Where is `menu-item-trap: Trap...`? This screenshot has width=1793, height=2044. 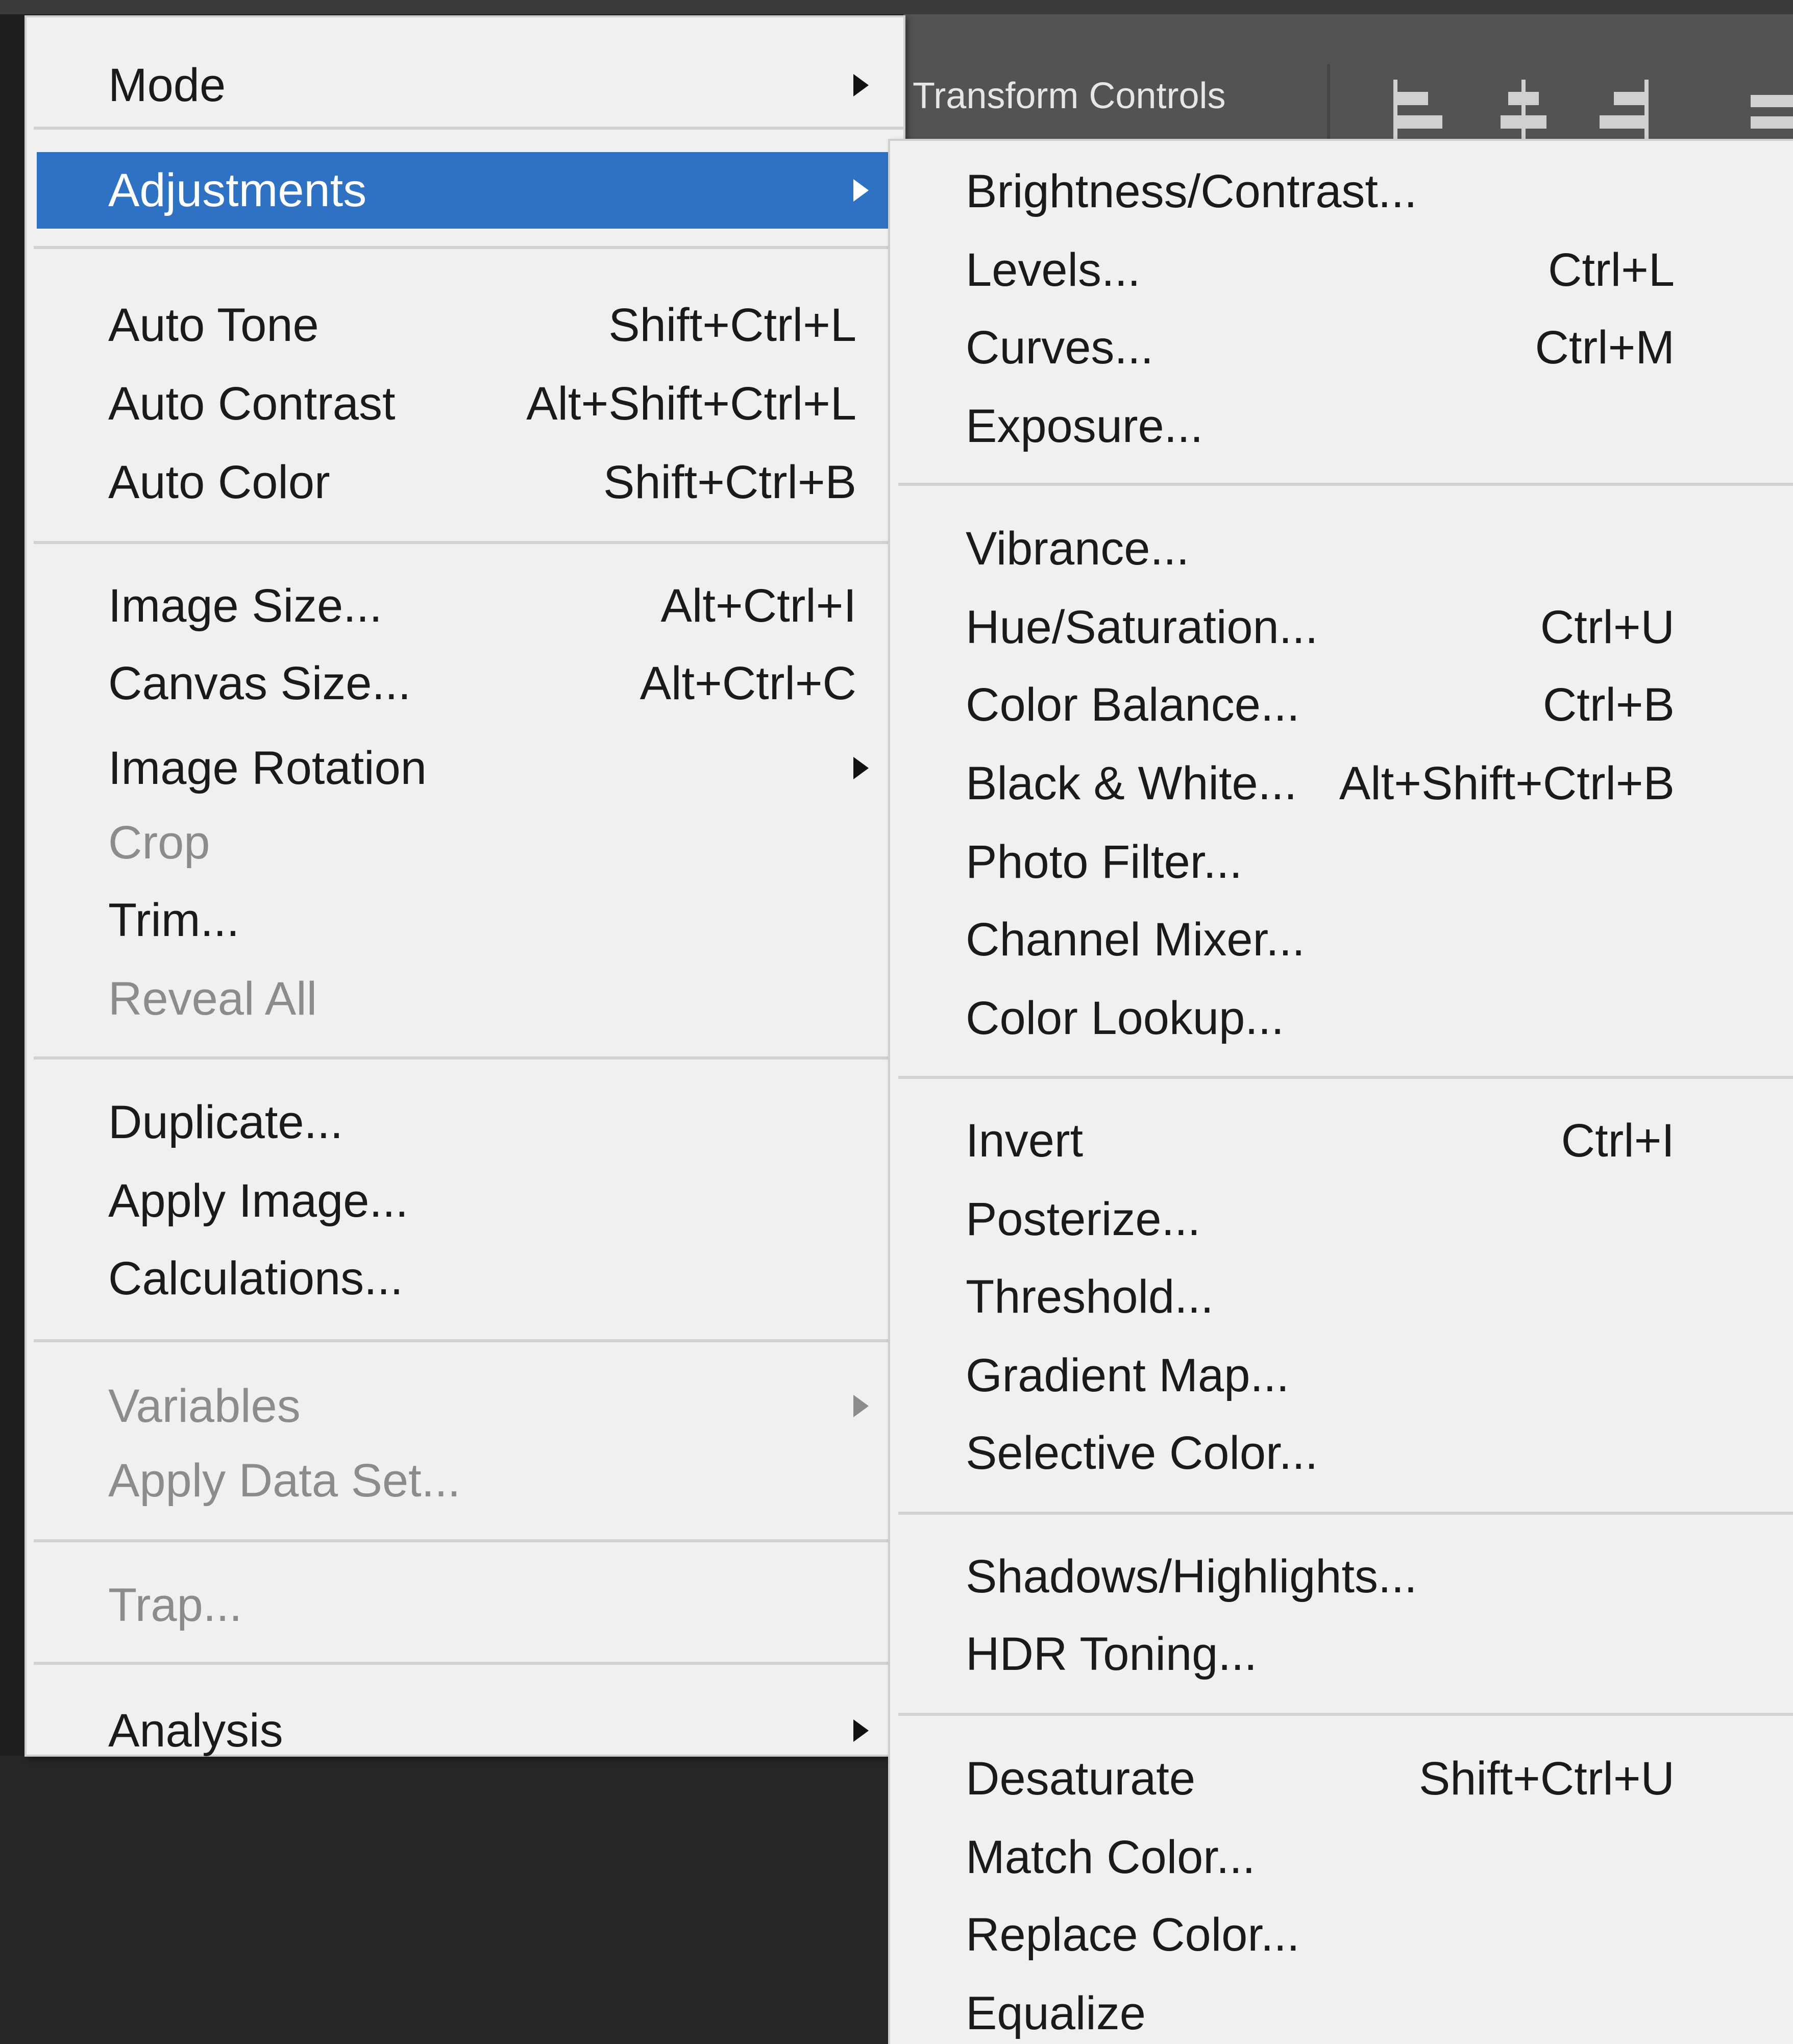 menu-item-trap: Trap... is located at coordinates (465, 1605).